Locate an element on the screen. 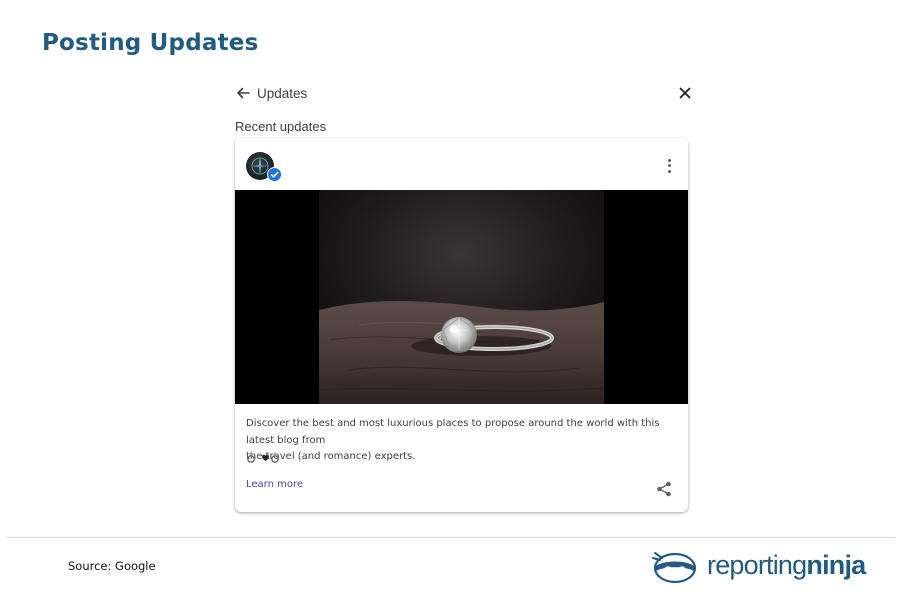 This screenshot has height=600, width=900. share-icon is located at coordinates (664, 489).